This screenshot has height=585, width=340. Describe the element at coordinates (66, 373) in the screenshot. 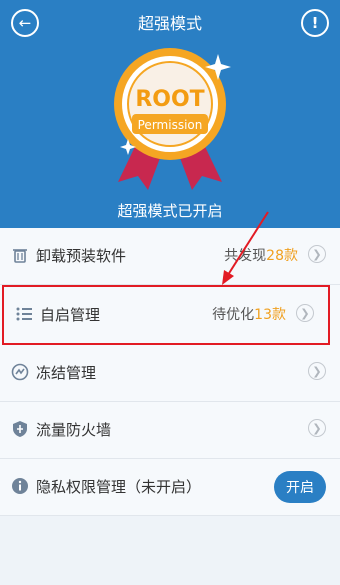

I see `list-item-label: 冻结管理` at that location.